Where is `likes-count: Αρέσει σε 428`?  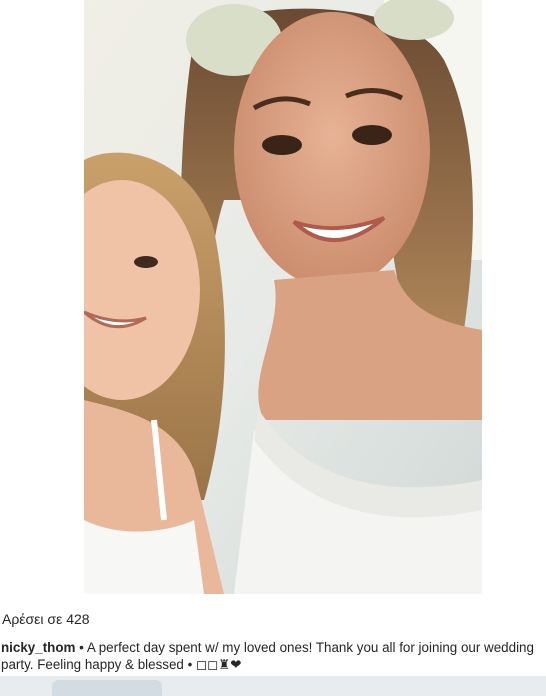
likes-count: Αρέσει σε 428 is located at coordinates (46, 619).